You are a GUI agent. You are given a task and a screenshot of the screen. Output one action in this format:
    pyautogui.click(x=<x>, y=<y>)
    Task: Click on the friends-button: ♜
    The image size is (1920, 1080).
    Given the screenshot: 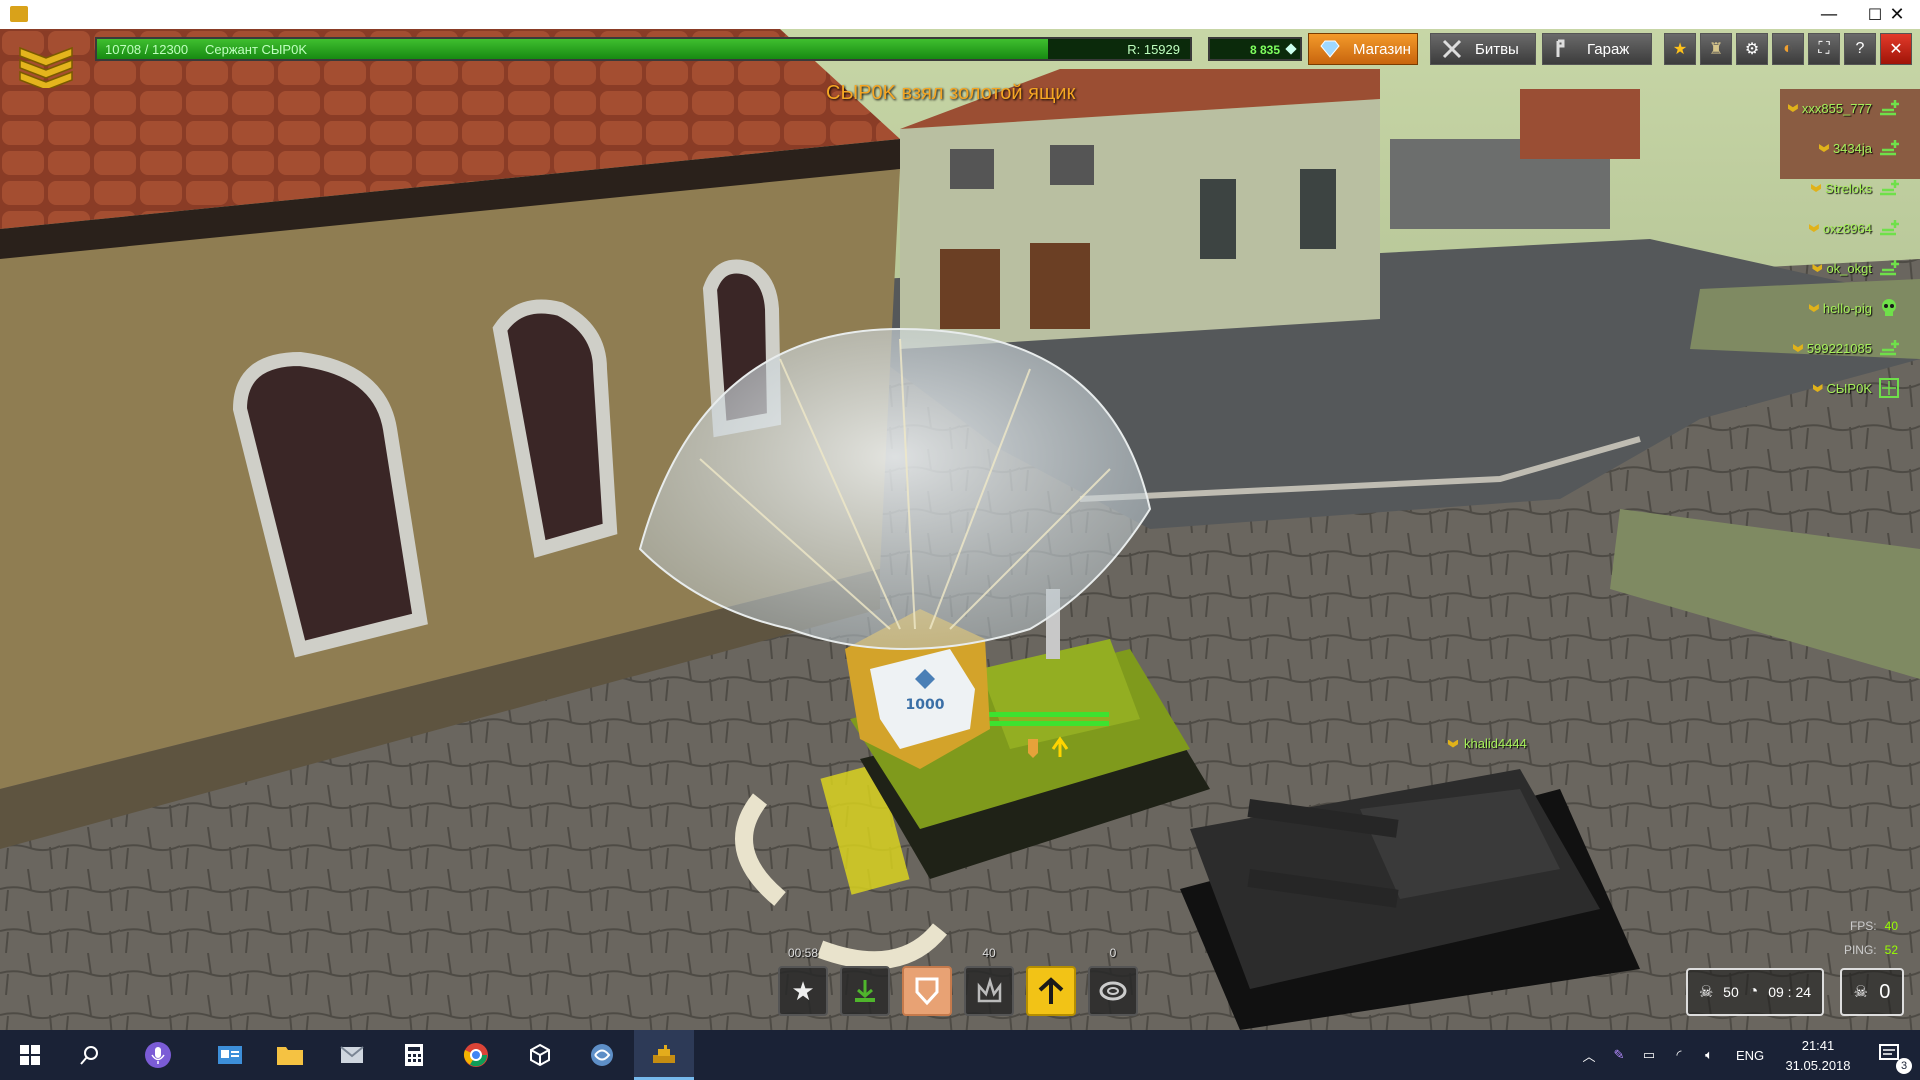 What is the action you would take?
    pyautogui.click(x=1716, y=49)
    